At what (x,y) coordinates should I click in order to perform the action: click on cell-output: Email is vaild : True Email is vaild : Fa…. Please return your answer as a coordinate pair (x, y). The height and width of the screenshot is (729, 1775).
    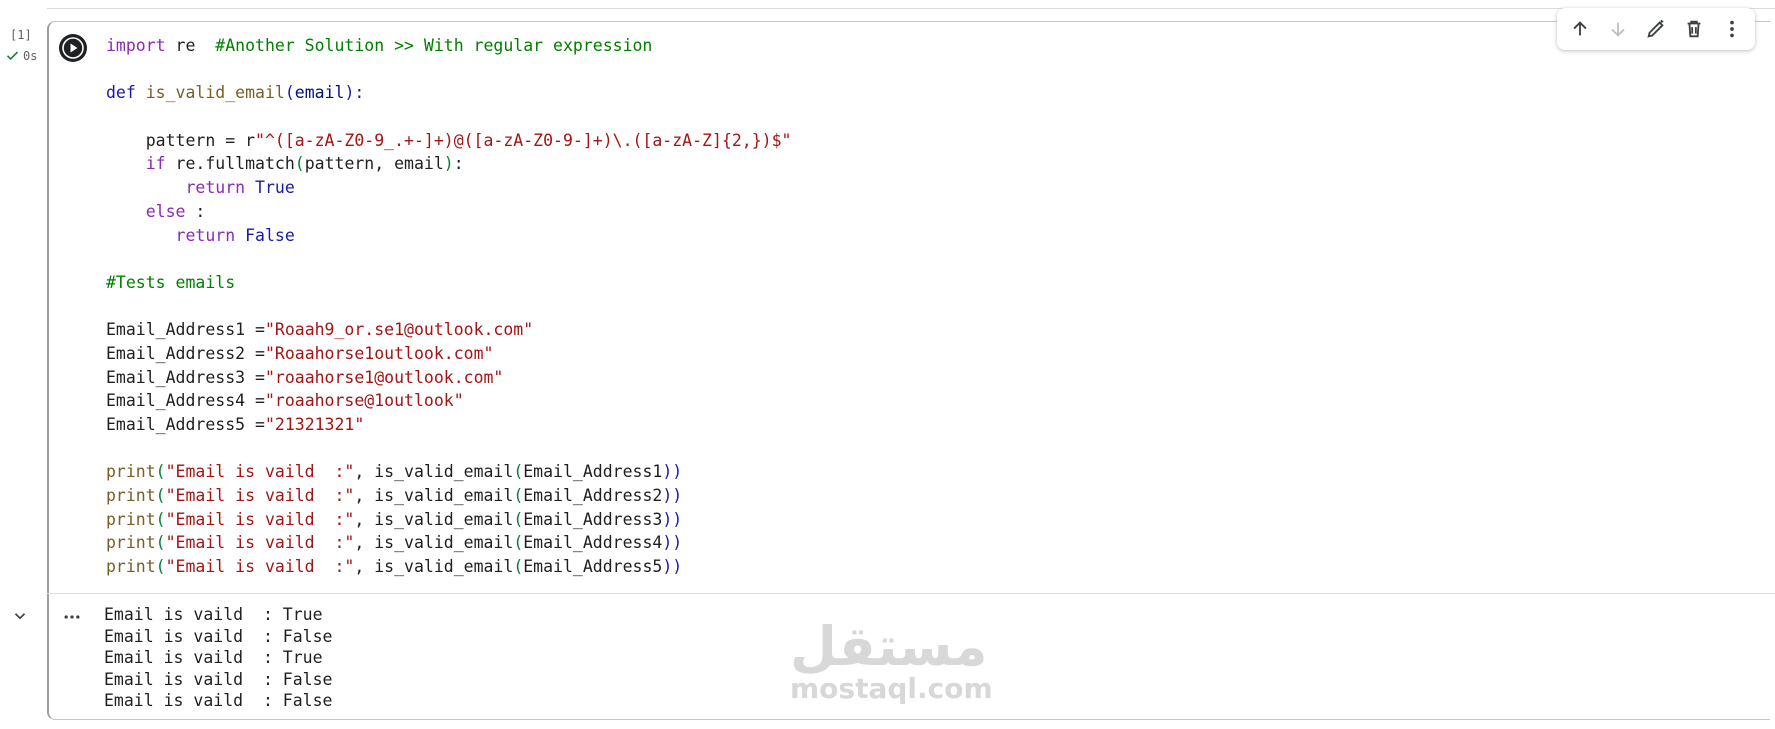
    Looking at the image, I should click on (218, 658).